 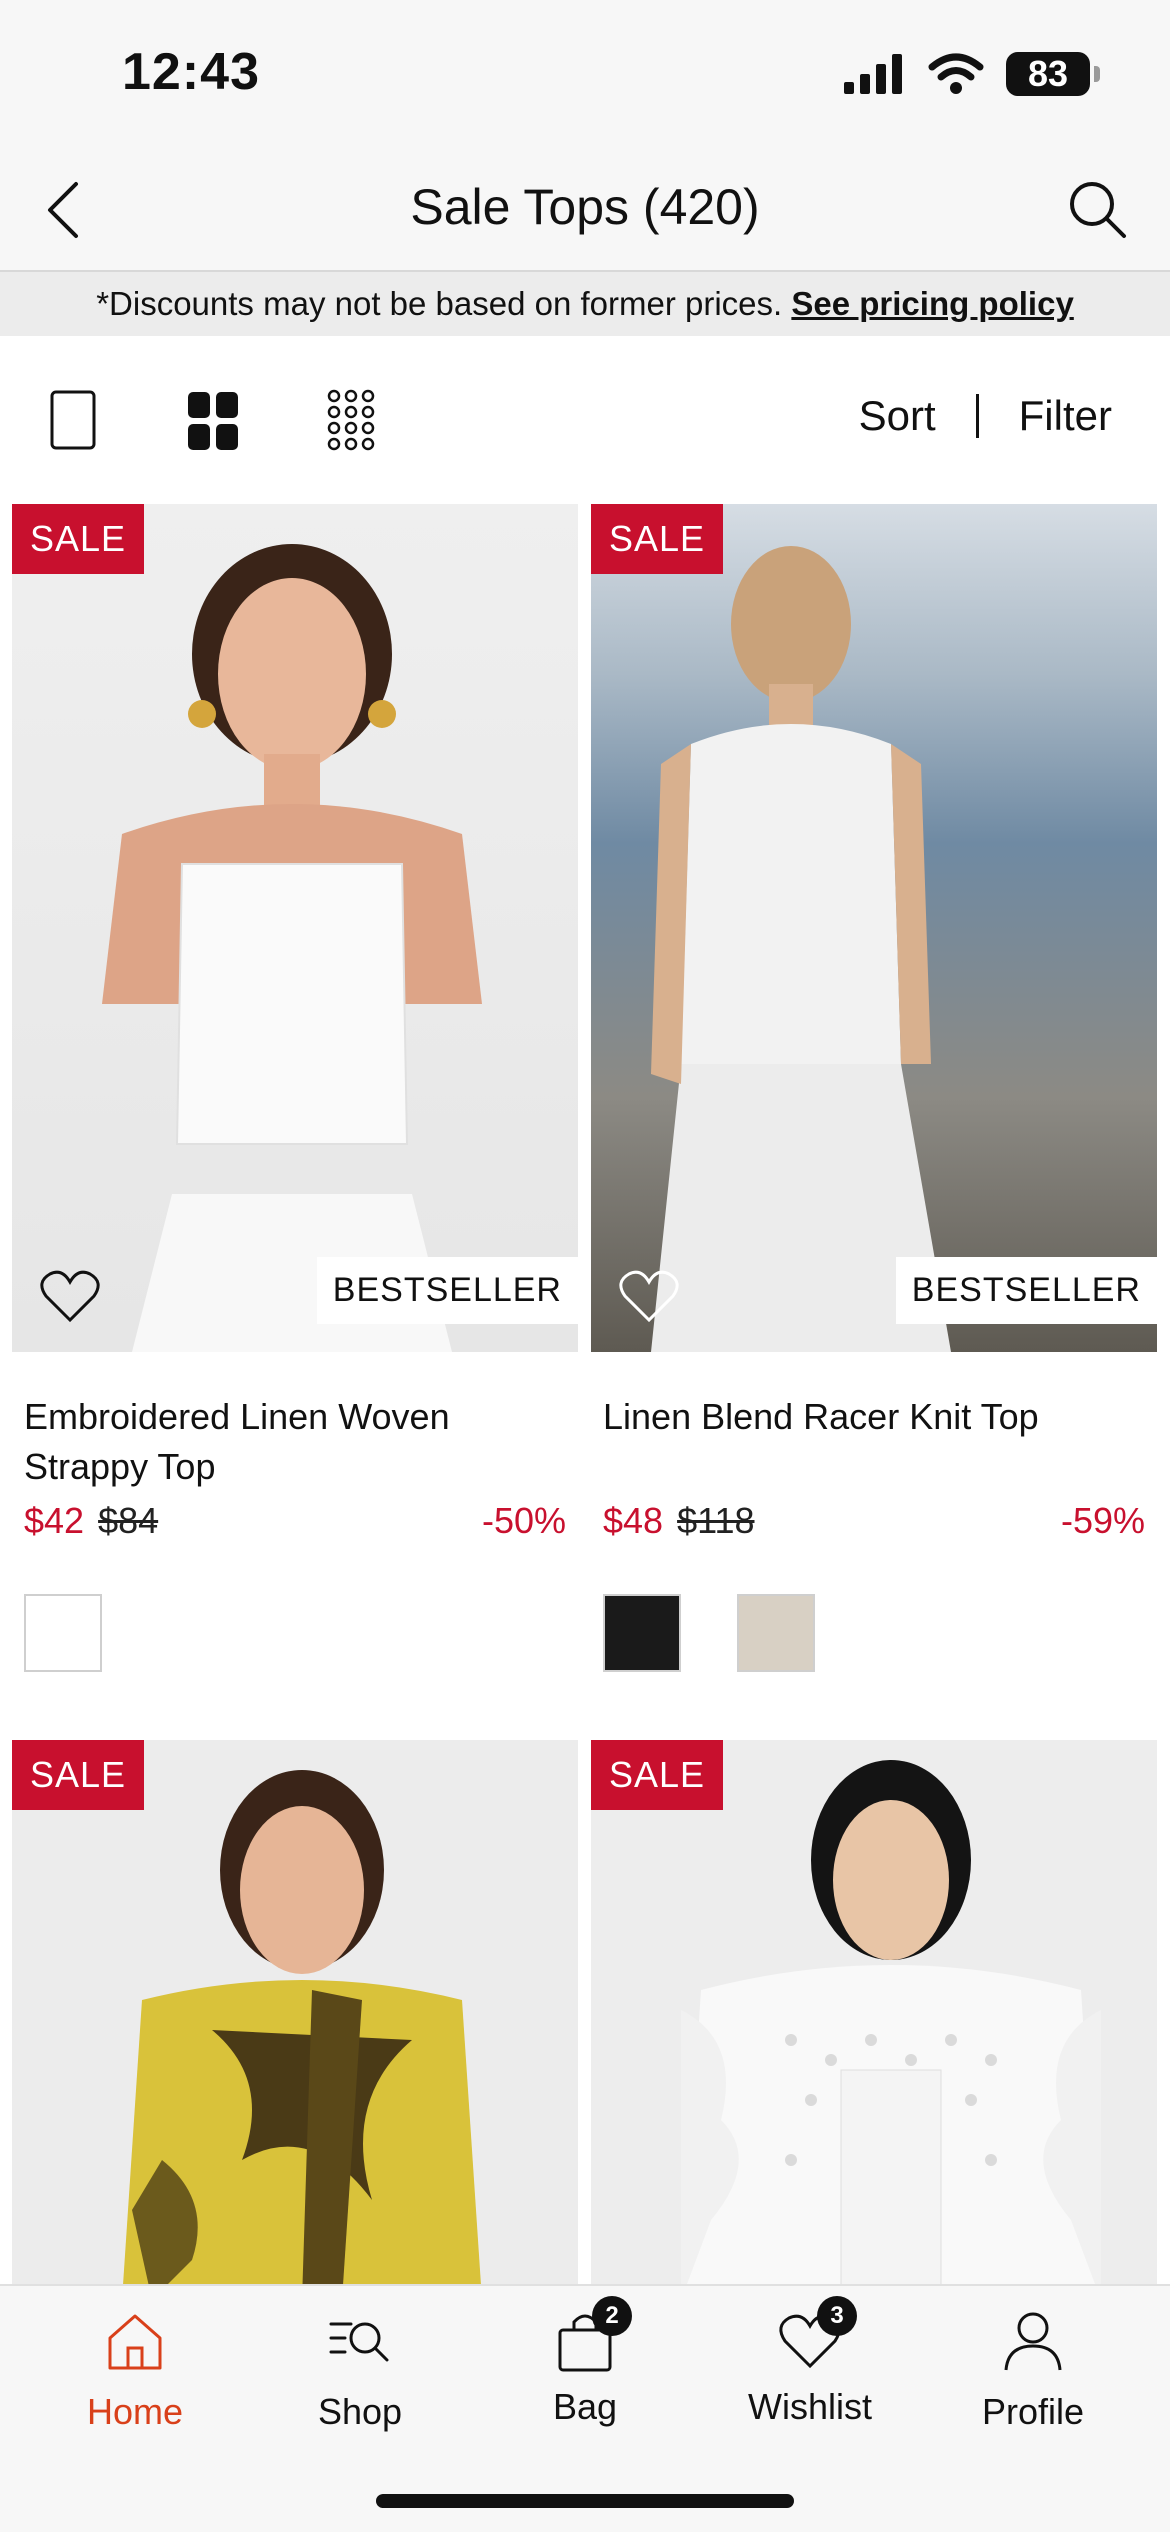 I want to click on profile-icon, so click(x=1033, y=2341).